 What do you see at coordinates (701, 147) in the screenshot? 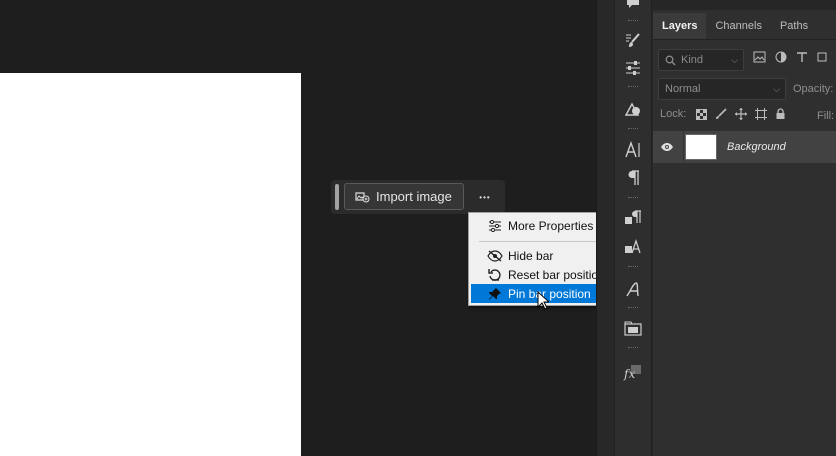
I see `layer-thumbnail` at bounding box center [701, 147].